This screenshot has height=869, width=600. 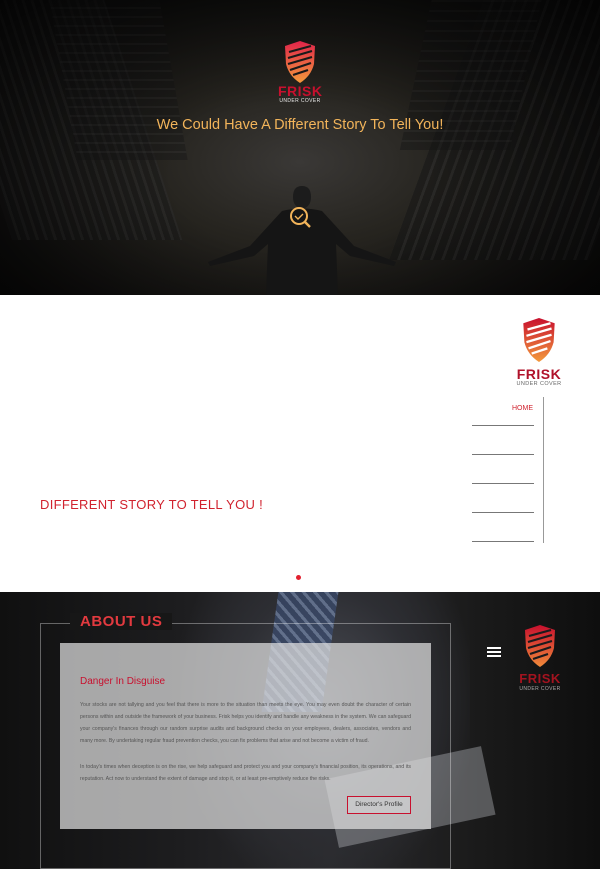 What do you see at coordinates (540, 689) in the screenshot?
I see `about-logo-sub: UNDER COVER` at bounding box center [540, 689].